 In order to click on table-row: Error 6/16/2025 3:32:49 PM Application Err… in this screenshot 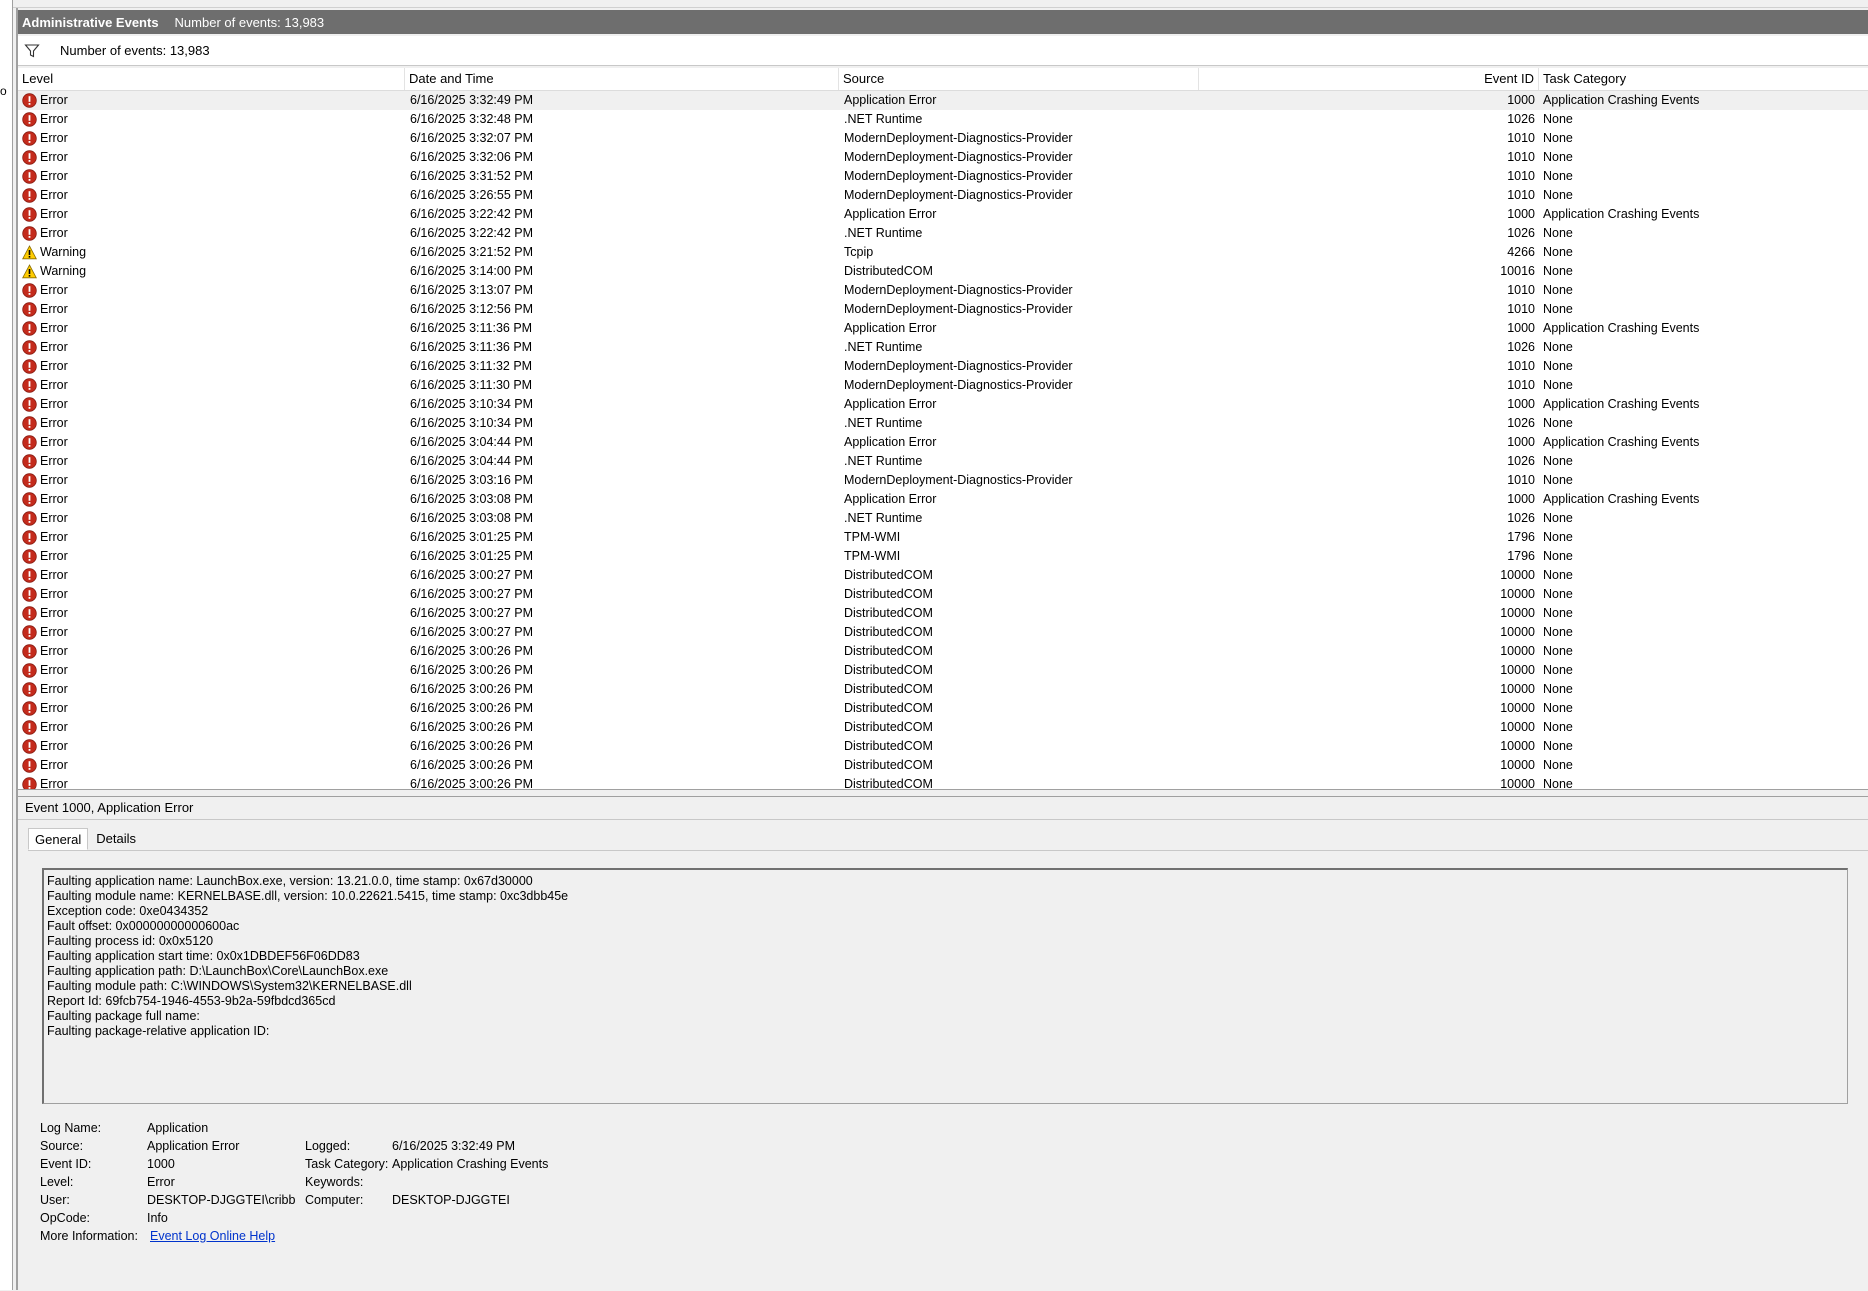, I will do `click(943, 100)`.